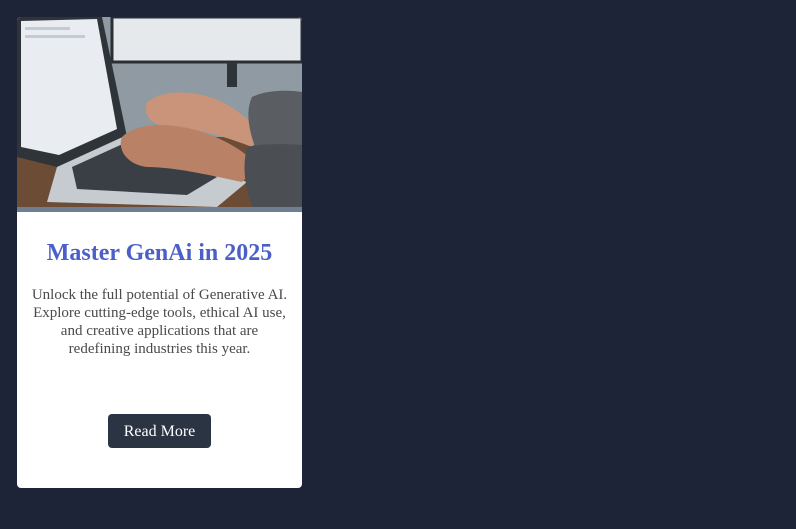 This screenshot has width=796, height=529. What do you see at coordinates (159, 431) in the screenshot?
I see `read-more-button: Read More` at bounding box center [159, 431].